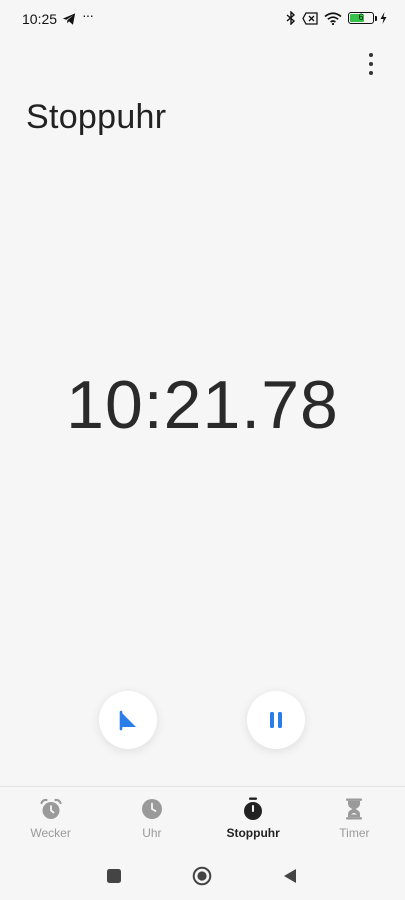 The width and height of the screenshot is (405, 900). Describe the element at coordinates (354, 809) in the screenshot. I see `hourglass-icon` at that location.